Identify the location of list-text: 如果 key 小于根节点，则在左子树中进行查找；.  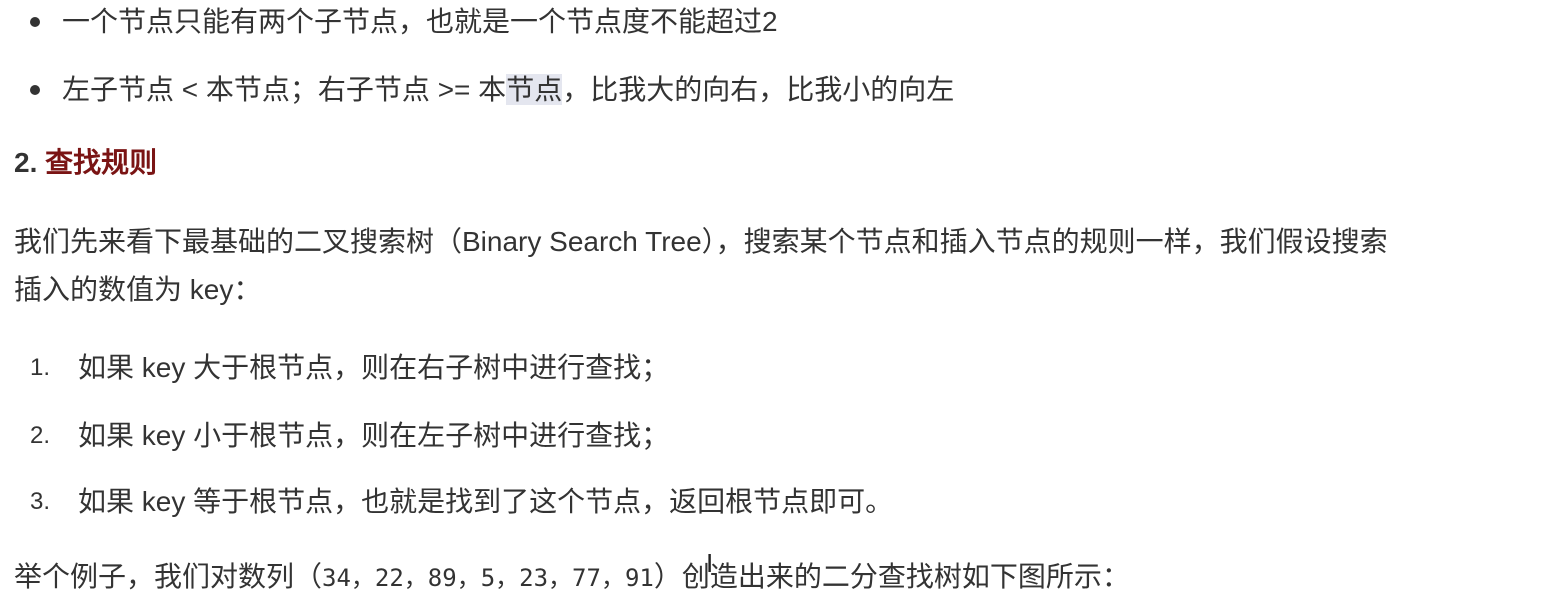
(374, 435).